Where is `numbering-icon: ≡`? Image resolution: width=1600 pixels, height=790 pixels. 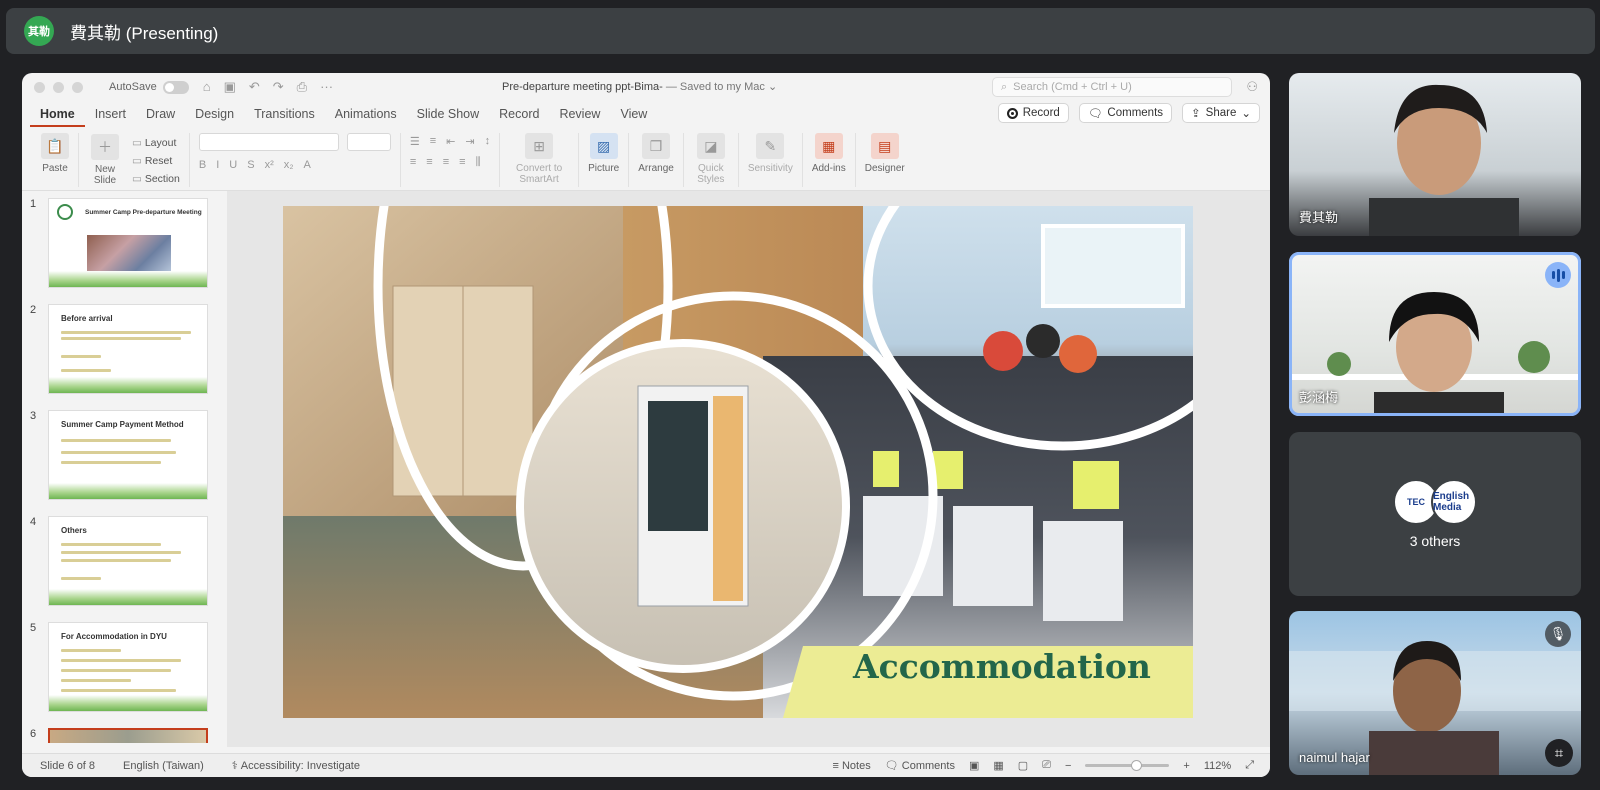 numbering-icon: ≡ is located at coordinates (433, 141).